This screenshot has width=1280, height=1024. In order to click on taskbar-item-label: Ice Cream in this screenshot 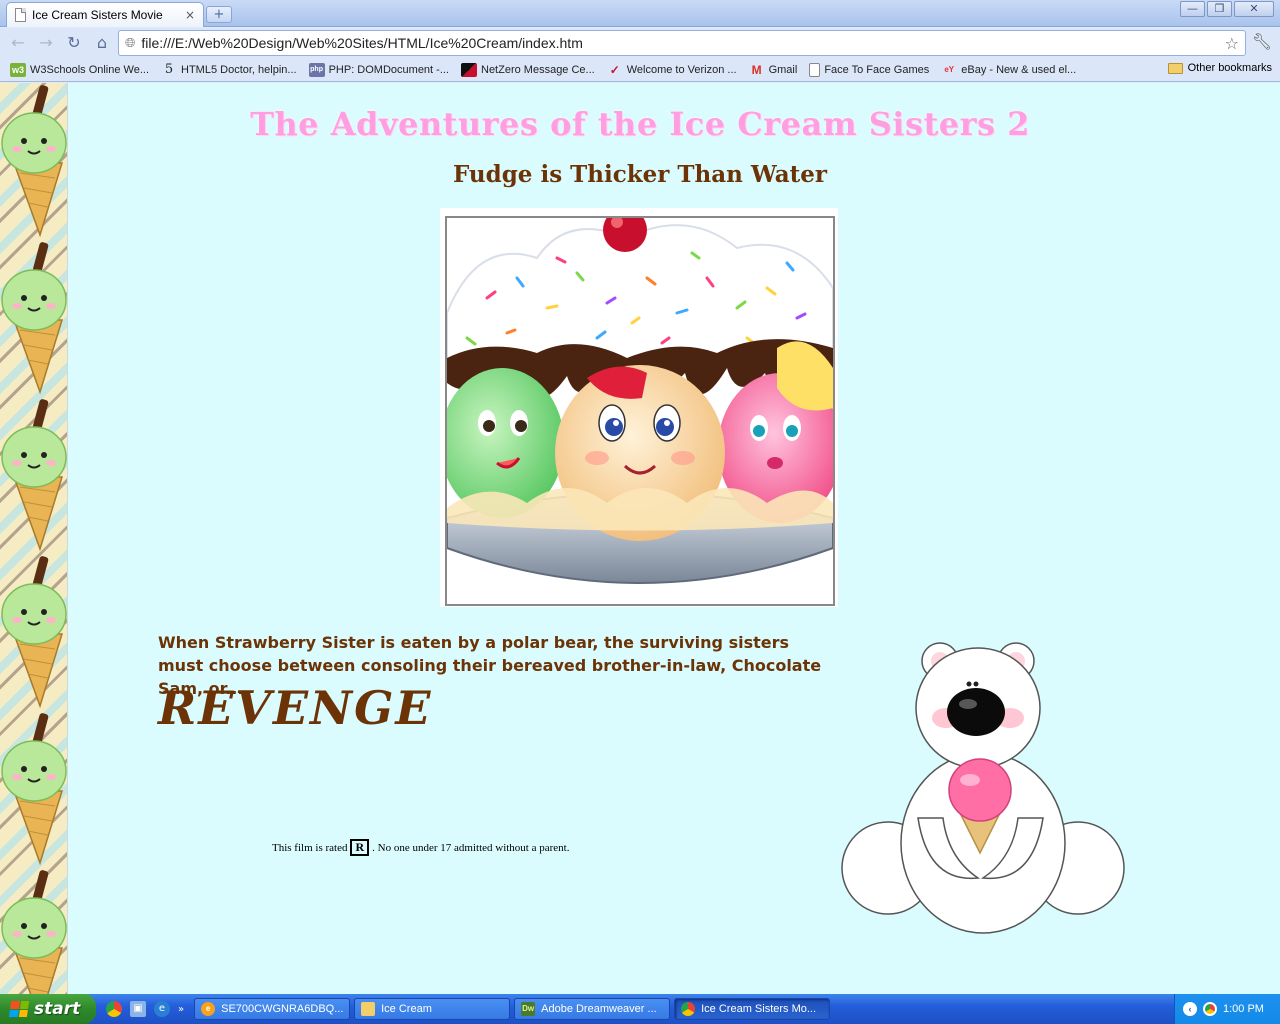, I will do `click(406, 1009)`.